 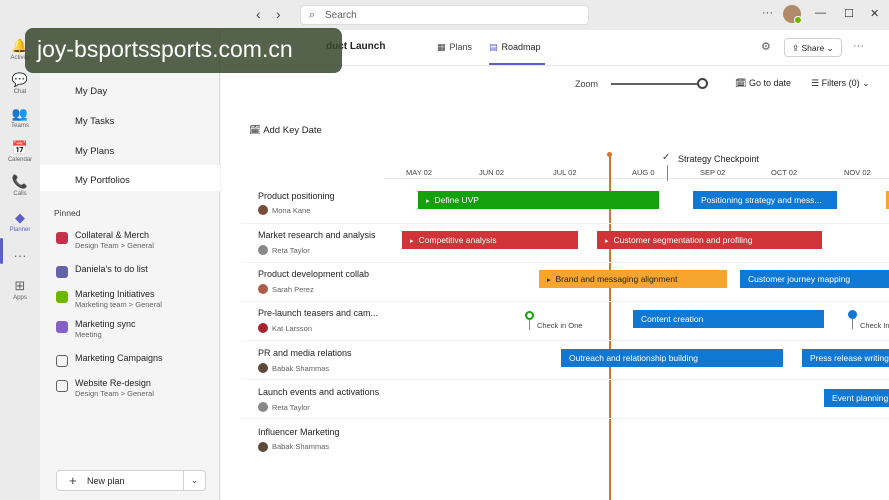 What do you see at coordinates (291, 210) in the screenshot?
I see `row-owner: Mona Kane` at bounding box center [291, 210].